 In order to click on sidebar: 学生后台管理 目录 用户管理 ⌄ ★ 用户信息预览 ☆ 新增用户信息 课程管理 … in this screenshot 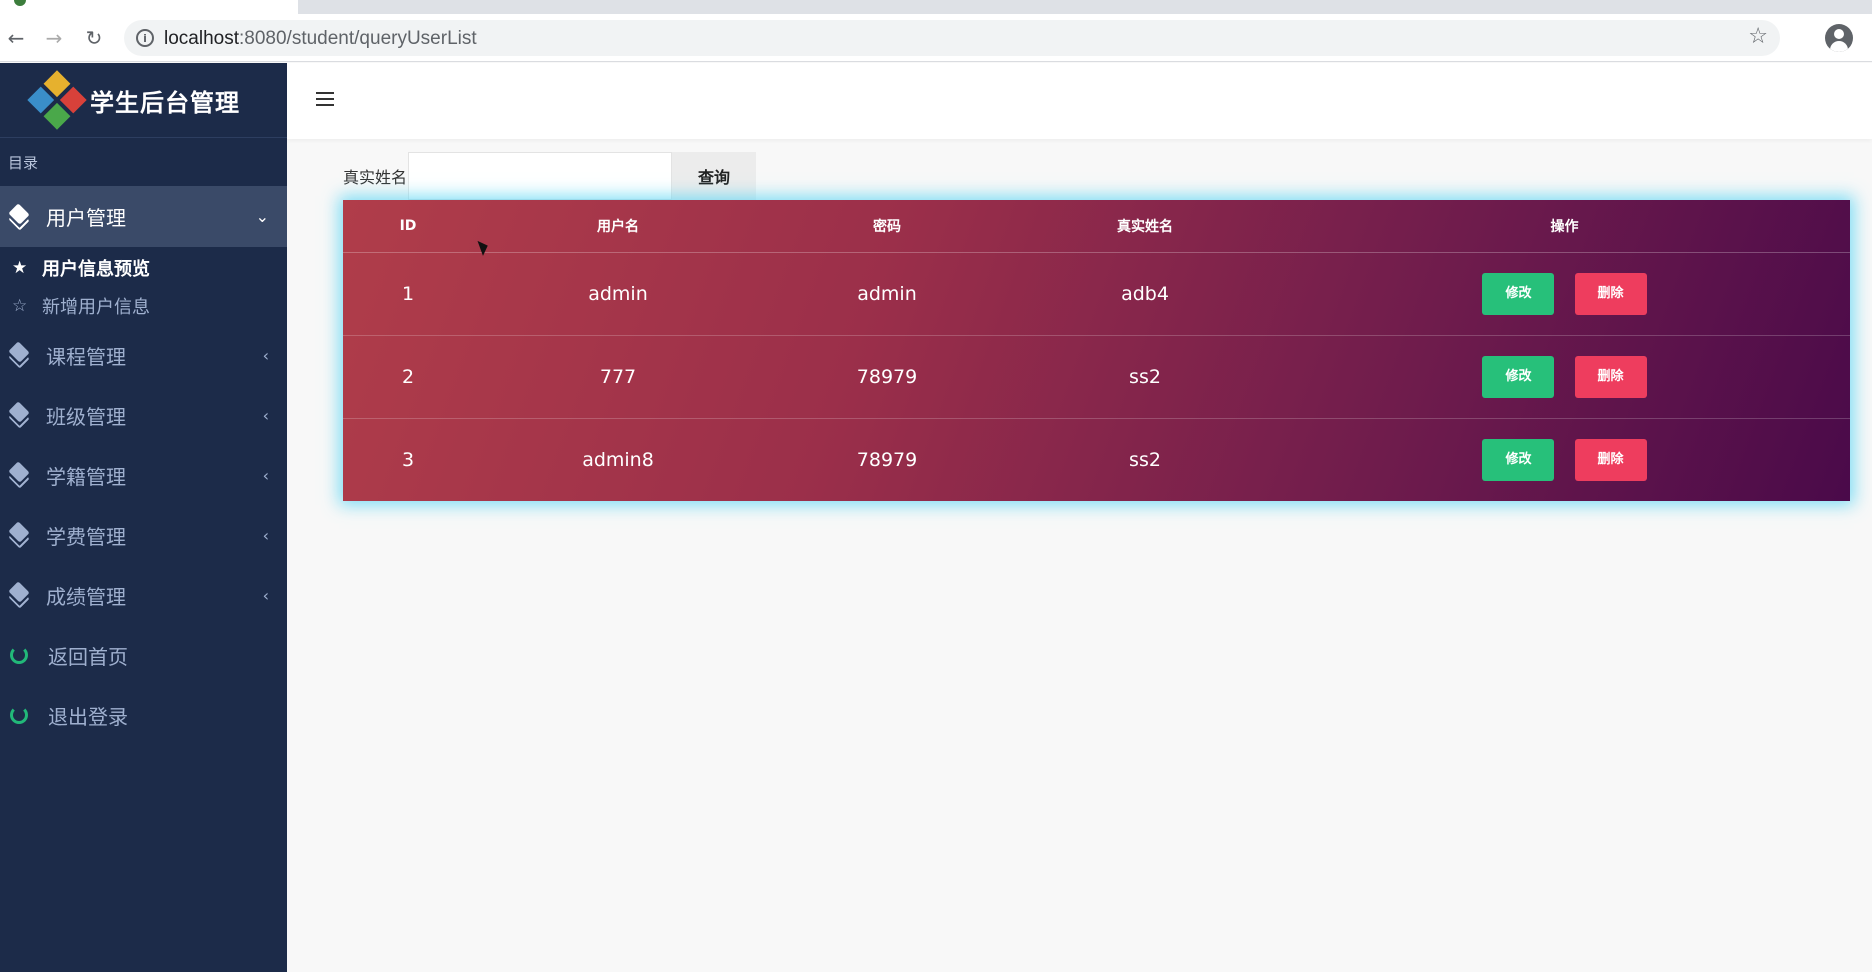, I will do `click(143, 517)`.